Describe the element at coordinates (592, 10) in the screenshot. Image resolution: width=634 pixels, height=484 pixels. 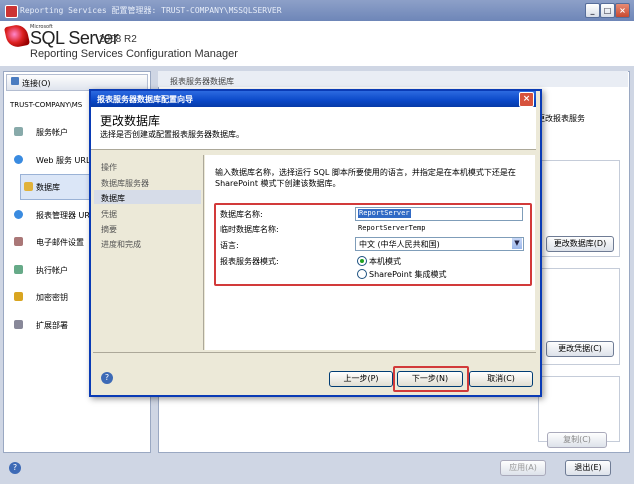
I see `minimize-button: _` at that location.